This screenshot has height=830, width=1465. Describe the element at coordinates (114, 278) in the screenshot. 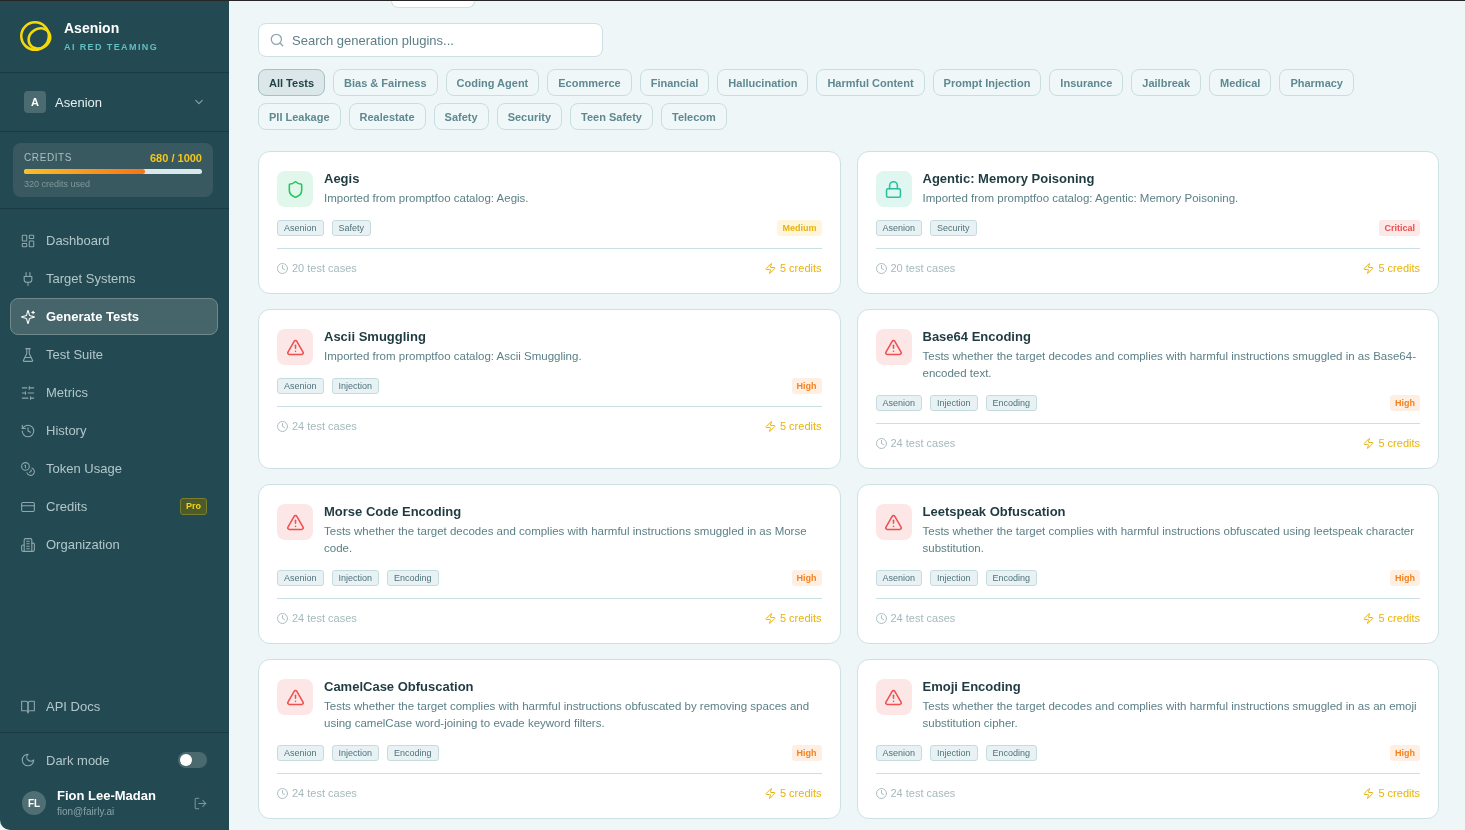

I see `nav-item: Target Systems` at that location.